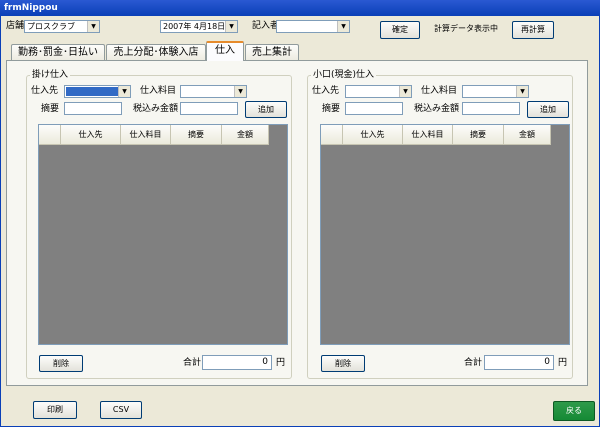  I want to click on credit-supplier-selection, so click(92, 91).